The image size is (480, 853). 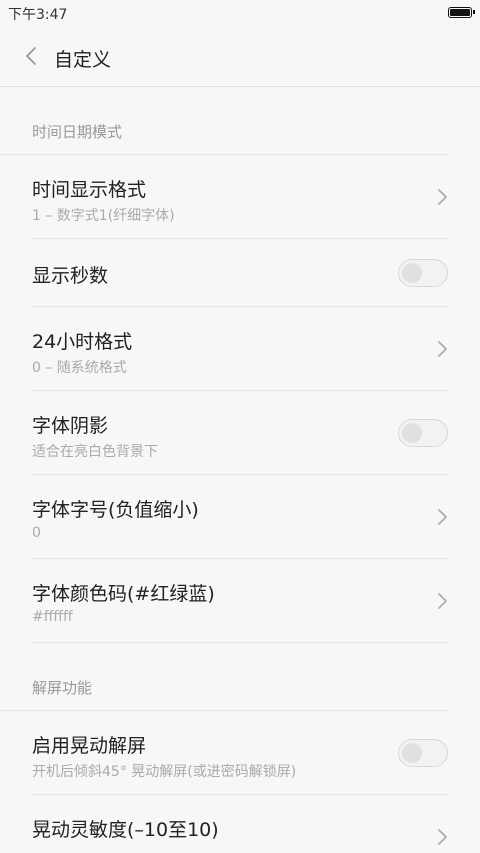 What do you see at coordinates (82, 342) in the screenshot?
I see `row-title: 24小时格式` at bounding box center [82, 342].